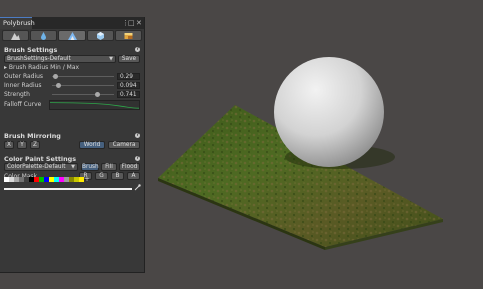 This screenshot has width=483, height=289. Describe the element at coordinates (9, 145) in the screenshot. I see `mirror-x-button: X` at that location.